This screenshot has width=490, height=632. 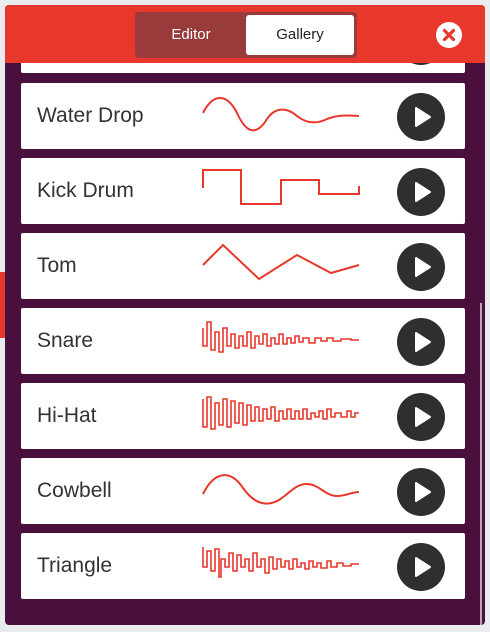 I want to click on tab-gallery: Gallery, so click(x=300, y=35).